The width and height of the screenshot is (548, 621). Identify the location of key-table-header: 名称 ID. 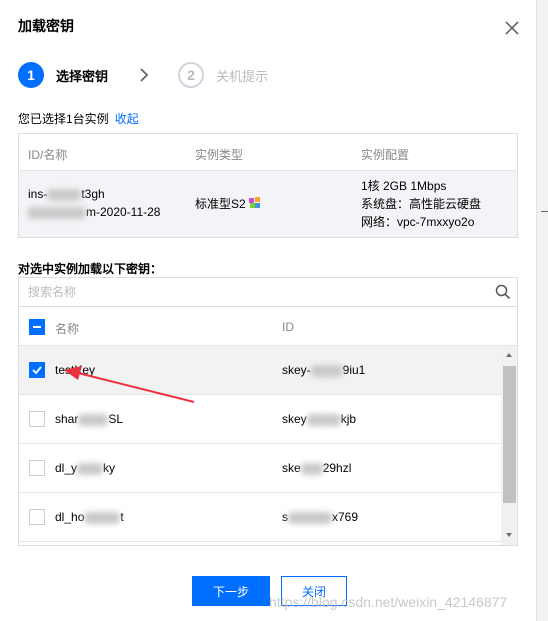
(268, 326).